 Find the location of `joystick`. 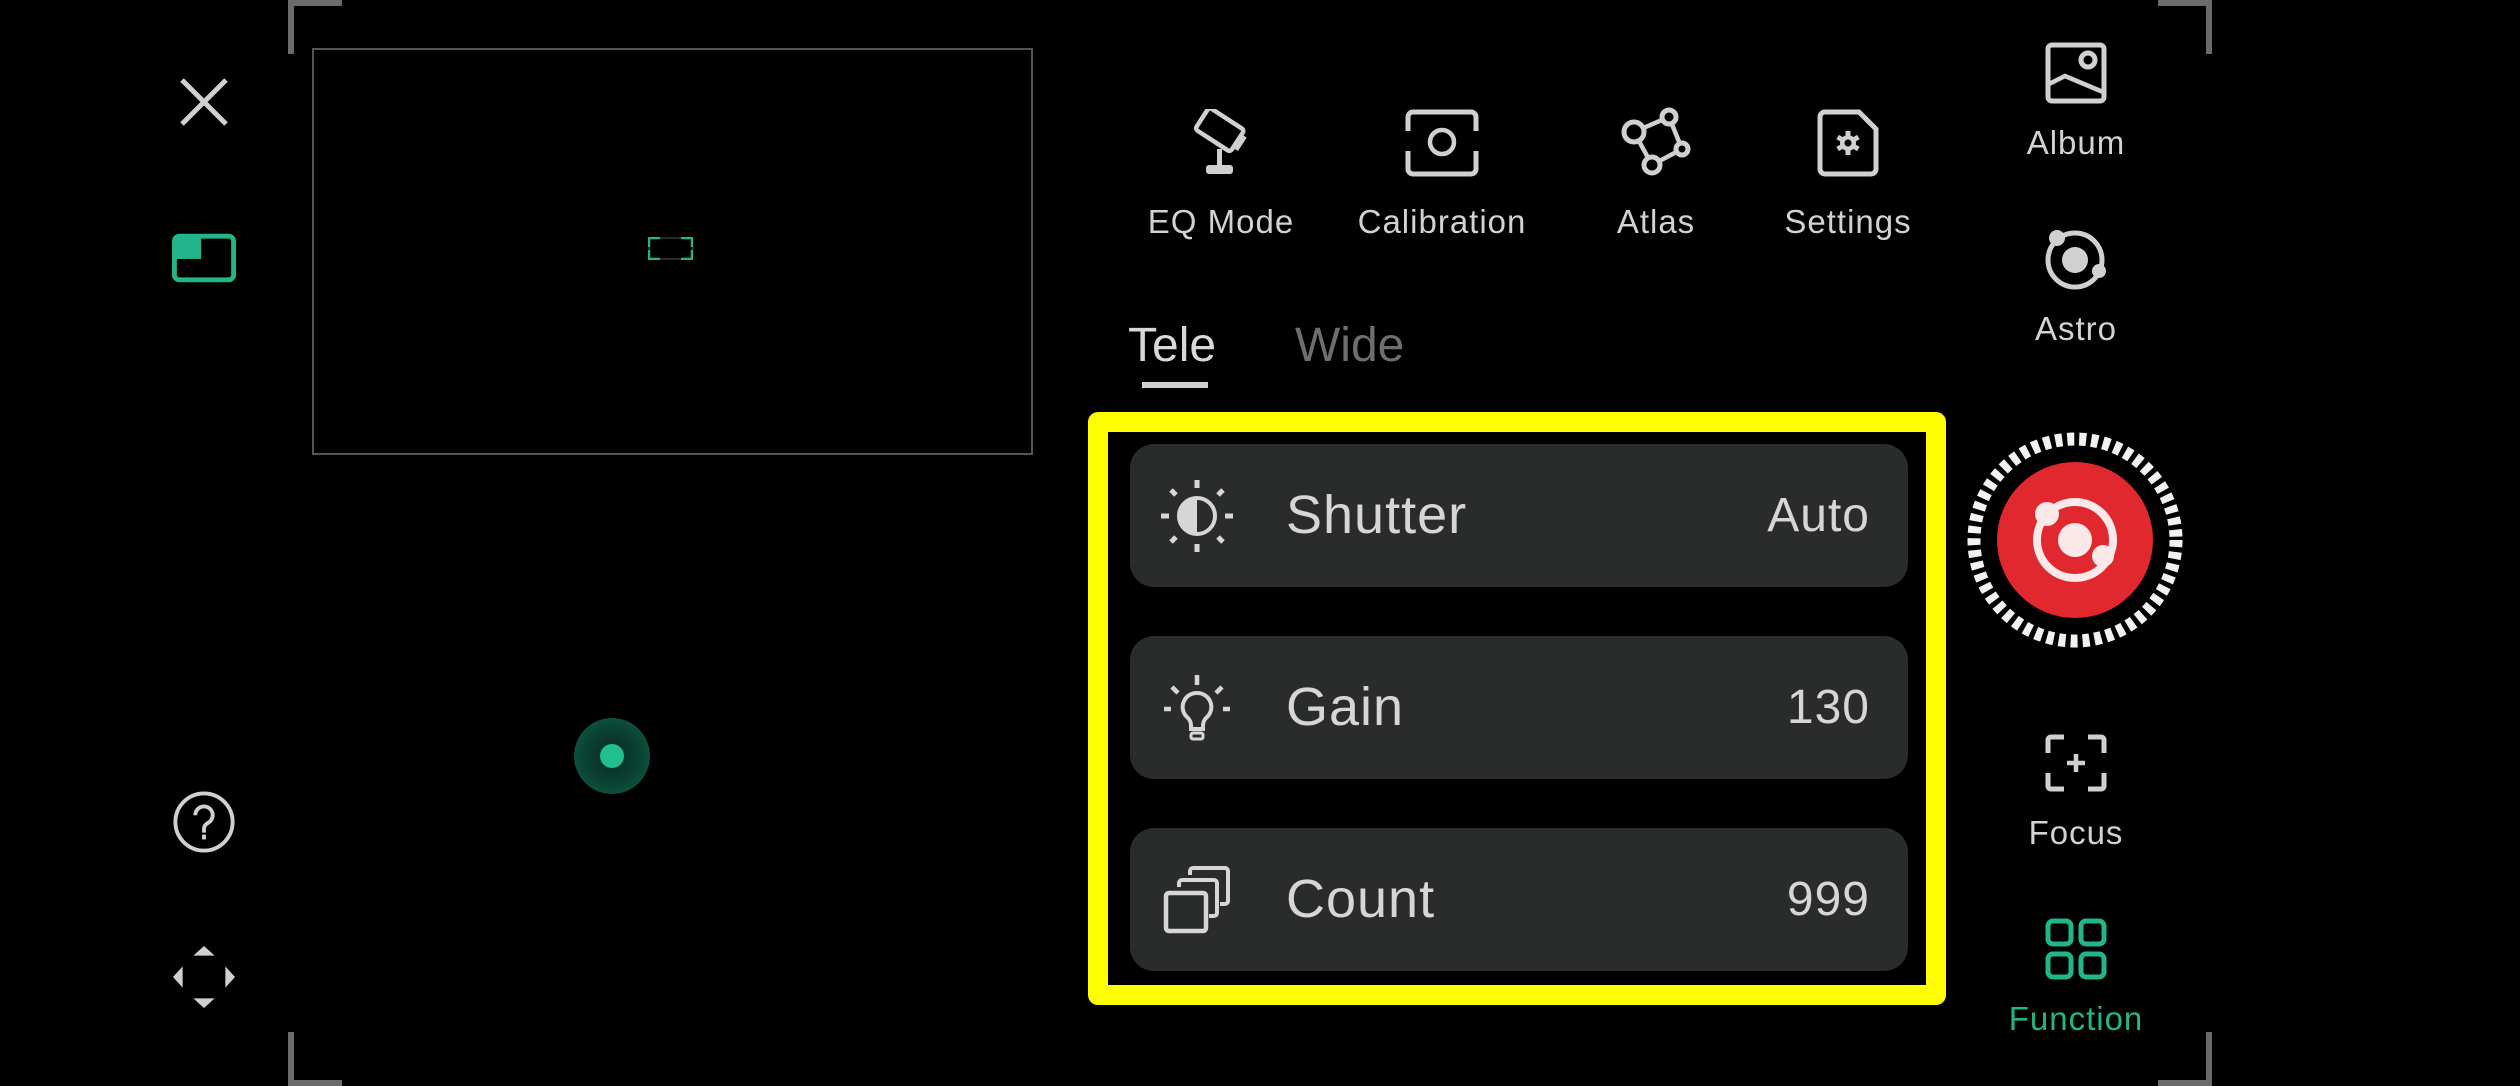

joystick is located at coordinates (612, 756).